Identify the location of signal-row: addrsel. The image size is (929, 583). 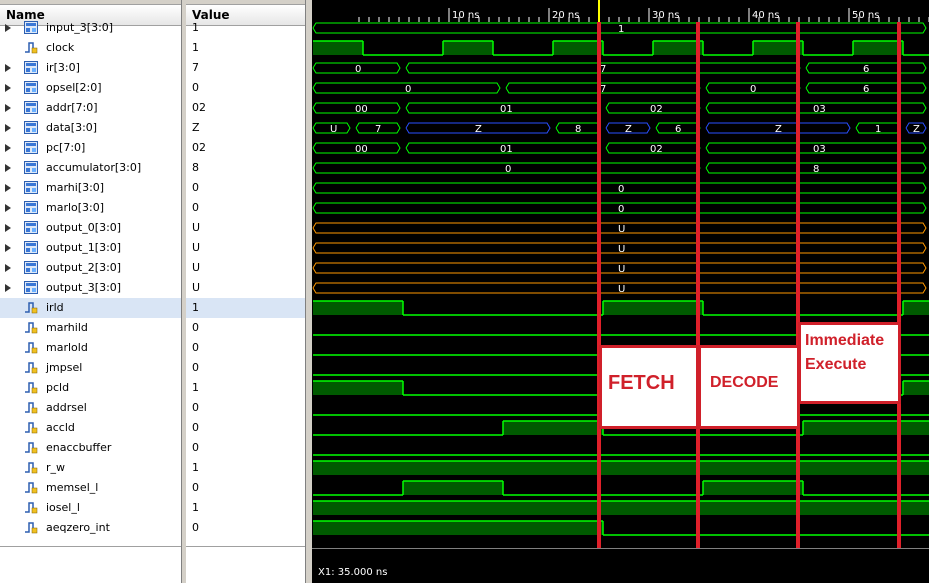
(90, 408).